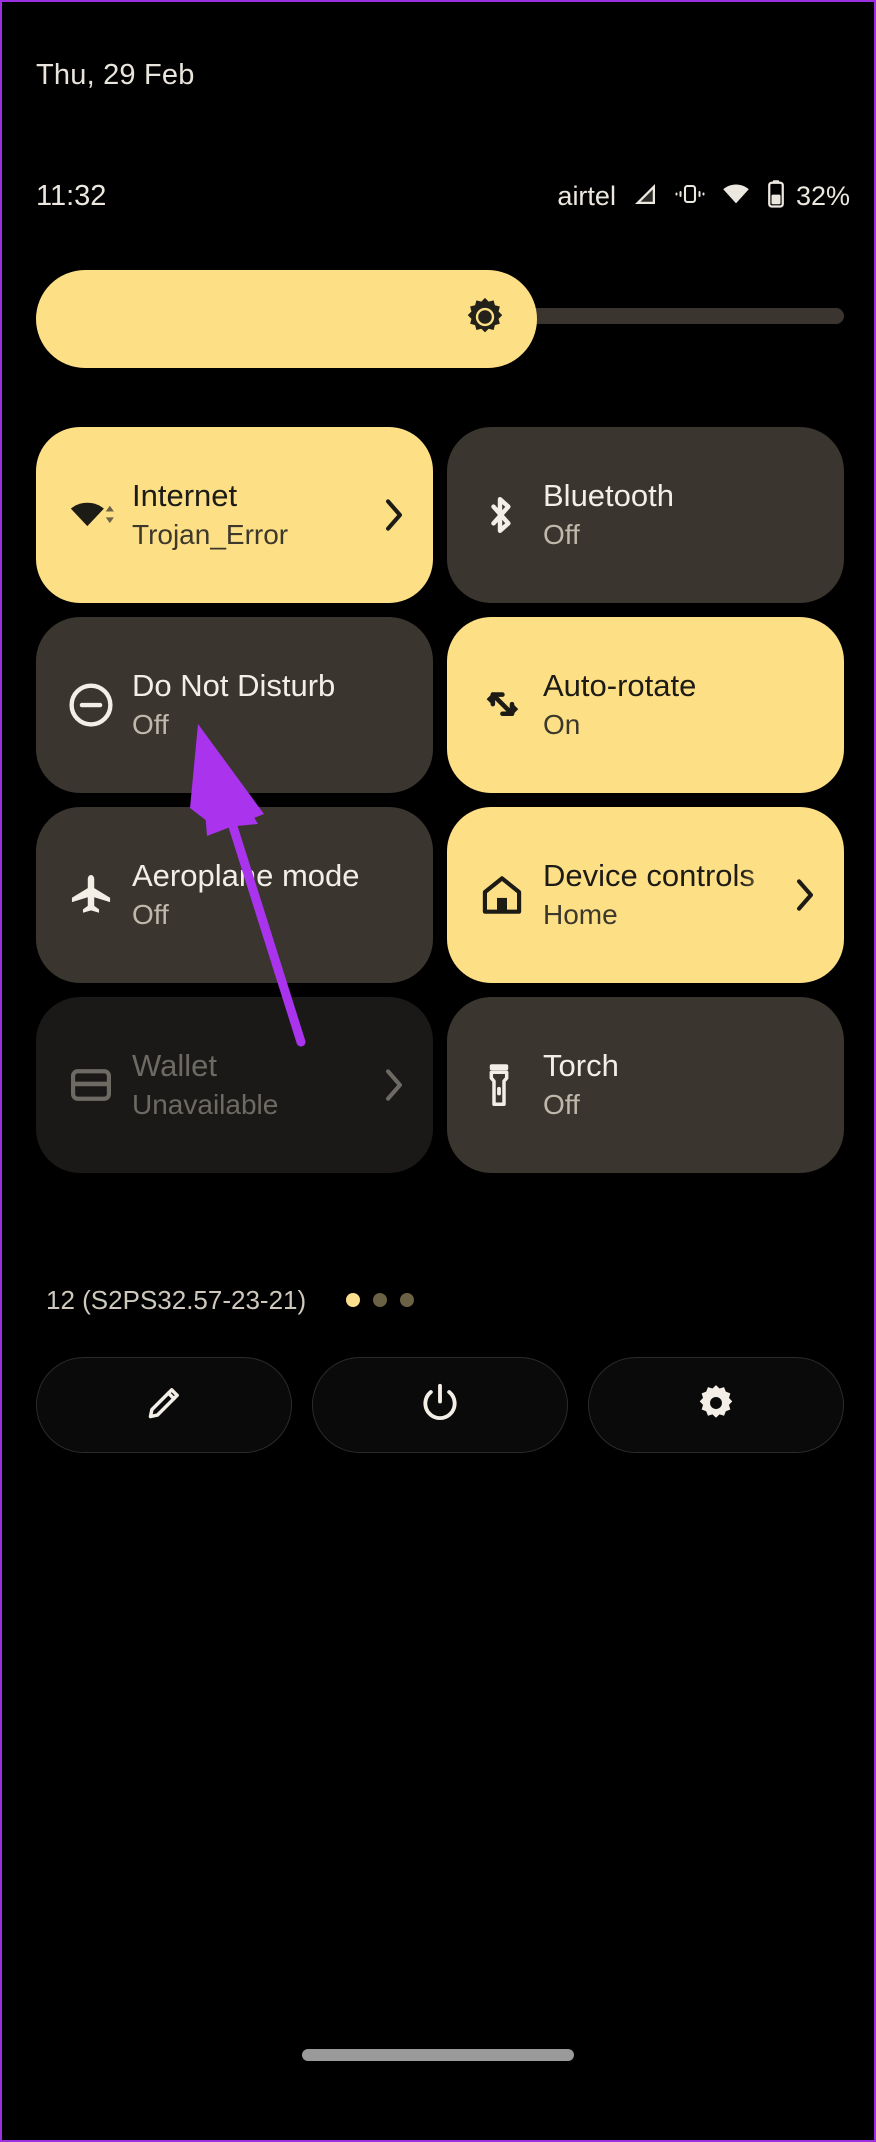 The width and height of the screenshot is (876, 2142). I want to click on wallet-icon, so click(92, 1085).